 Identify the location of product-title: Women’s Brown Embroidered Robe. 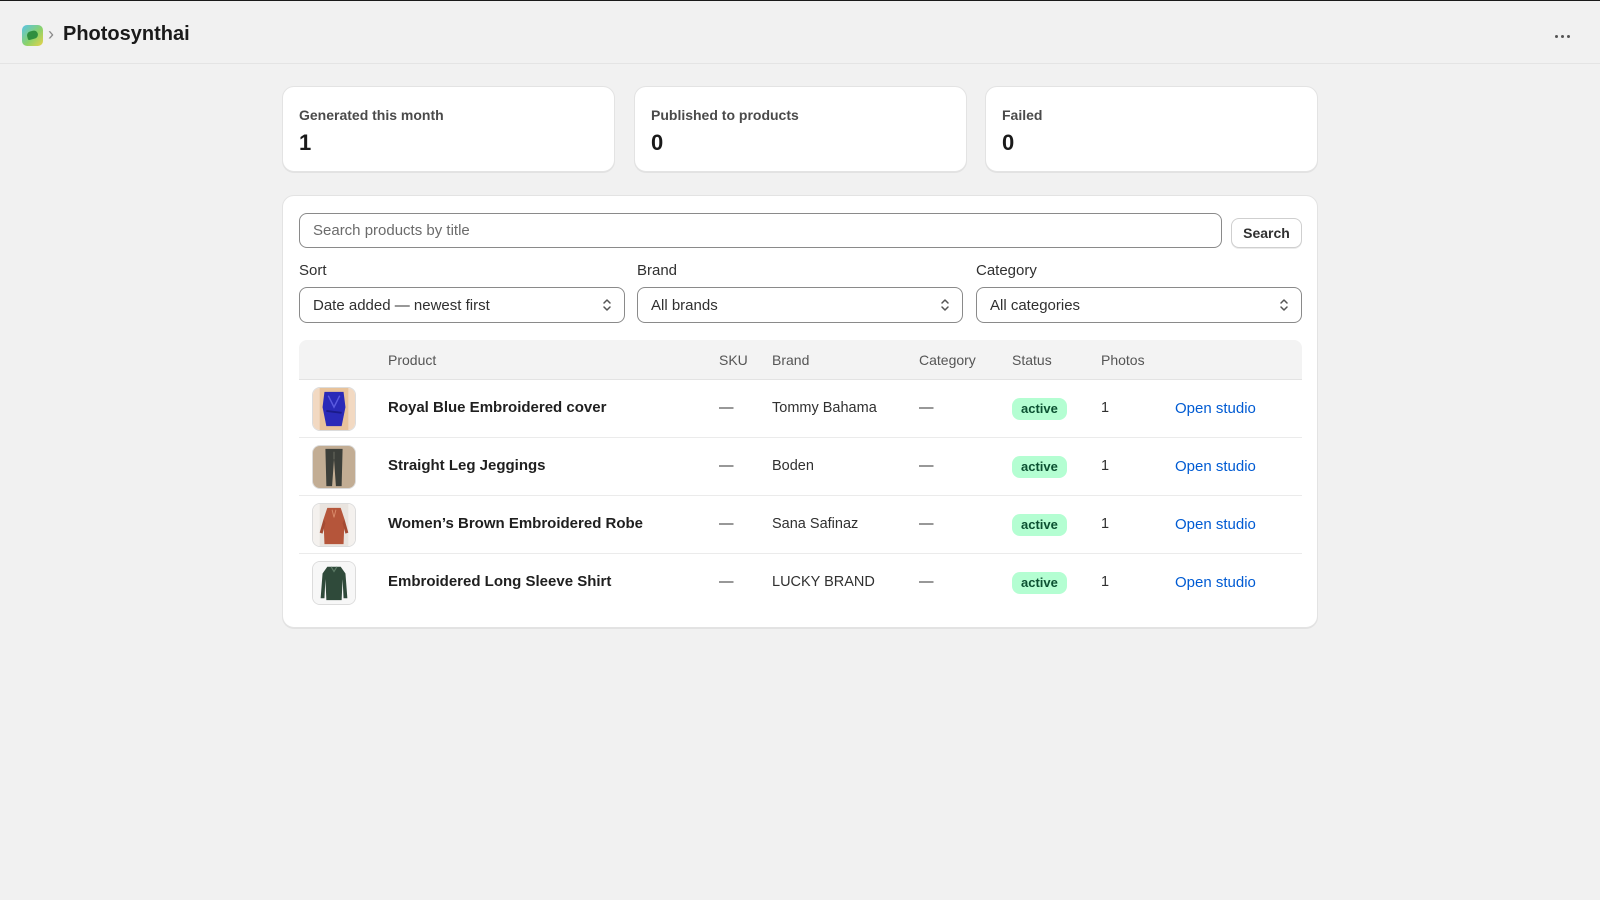
(516, 523).